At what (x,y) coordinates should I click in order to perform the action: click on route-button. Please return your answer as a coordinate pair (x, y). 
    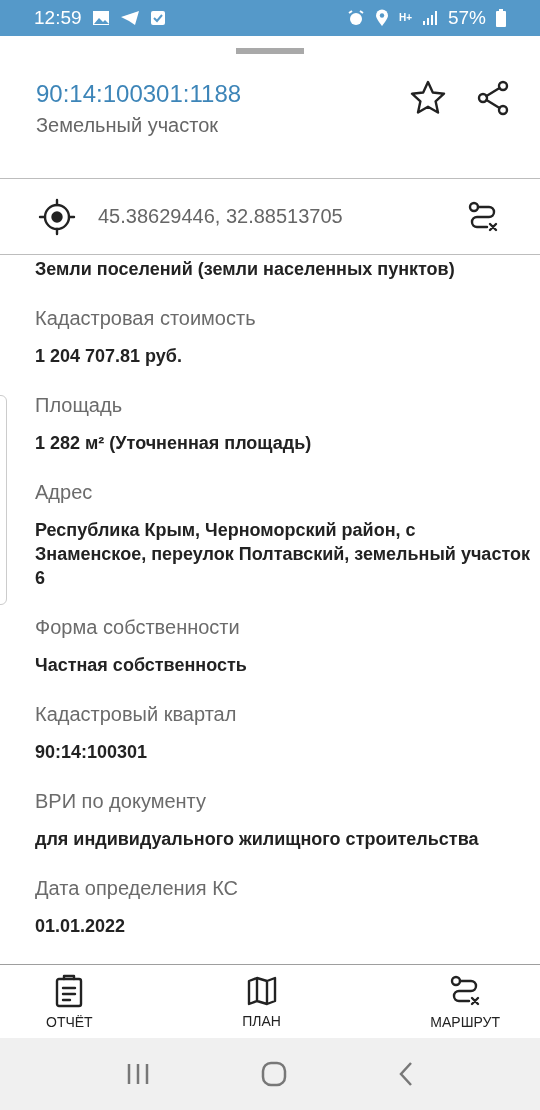
    Looking at the image, I should click on (483, 216).